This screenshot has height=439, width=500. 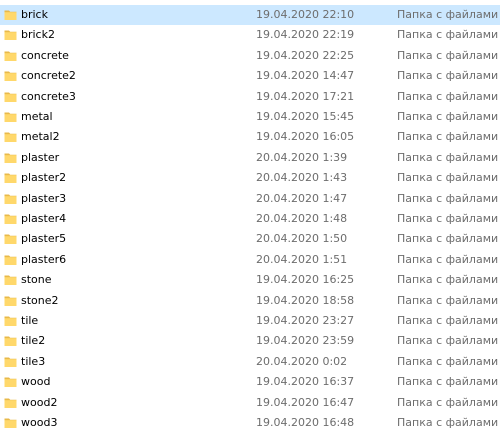 What do you see at coordinates (305, 341) in the screenshot?
I see `modified-date: 19.04.2020 23:59` at bounding box center [305, 341].